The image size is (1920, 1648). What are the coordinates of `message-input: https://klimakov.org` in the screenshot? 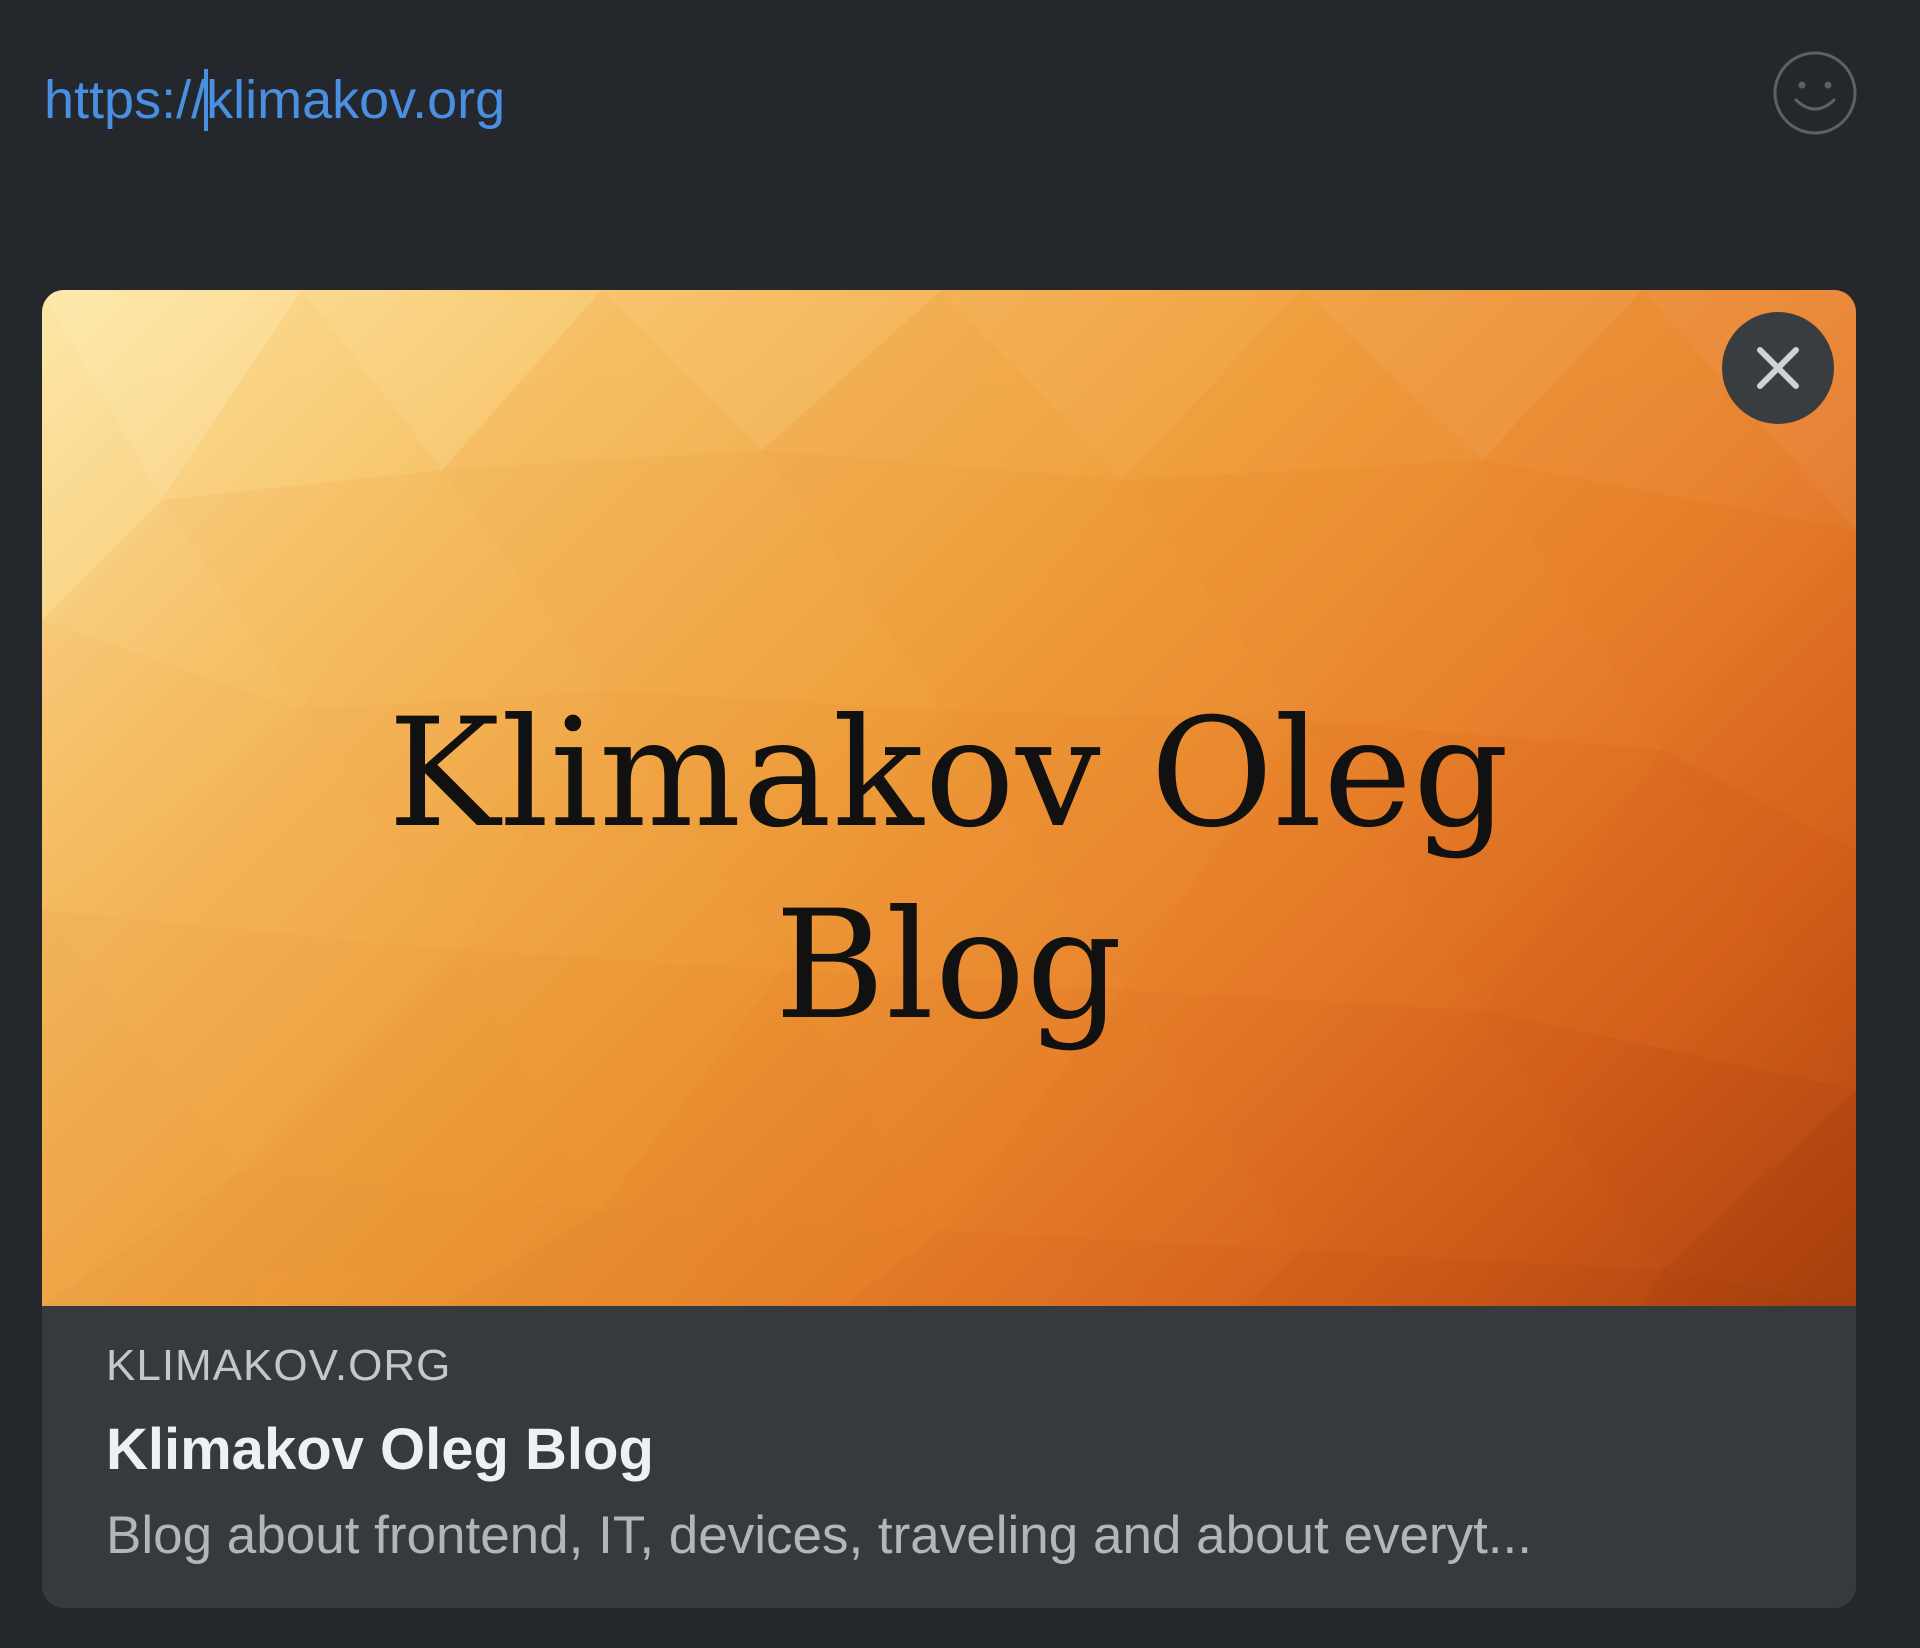 It's located at (864, 100).